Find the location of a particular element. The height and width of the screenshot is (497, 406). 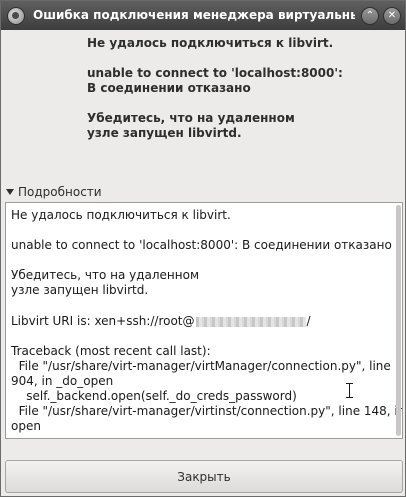

error-message-line: В соединении отказано is located at coordinates (169, 88).